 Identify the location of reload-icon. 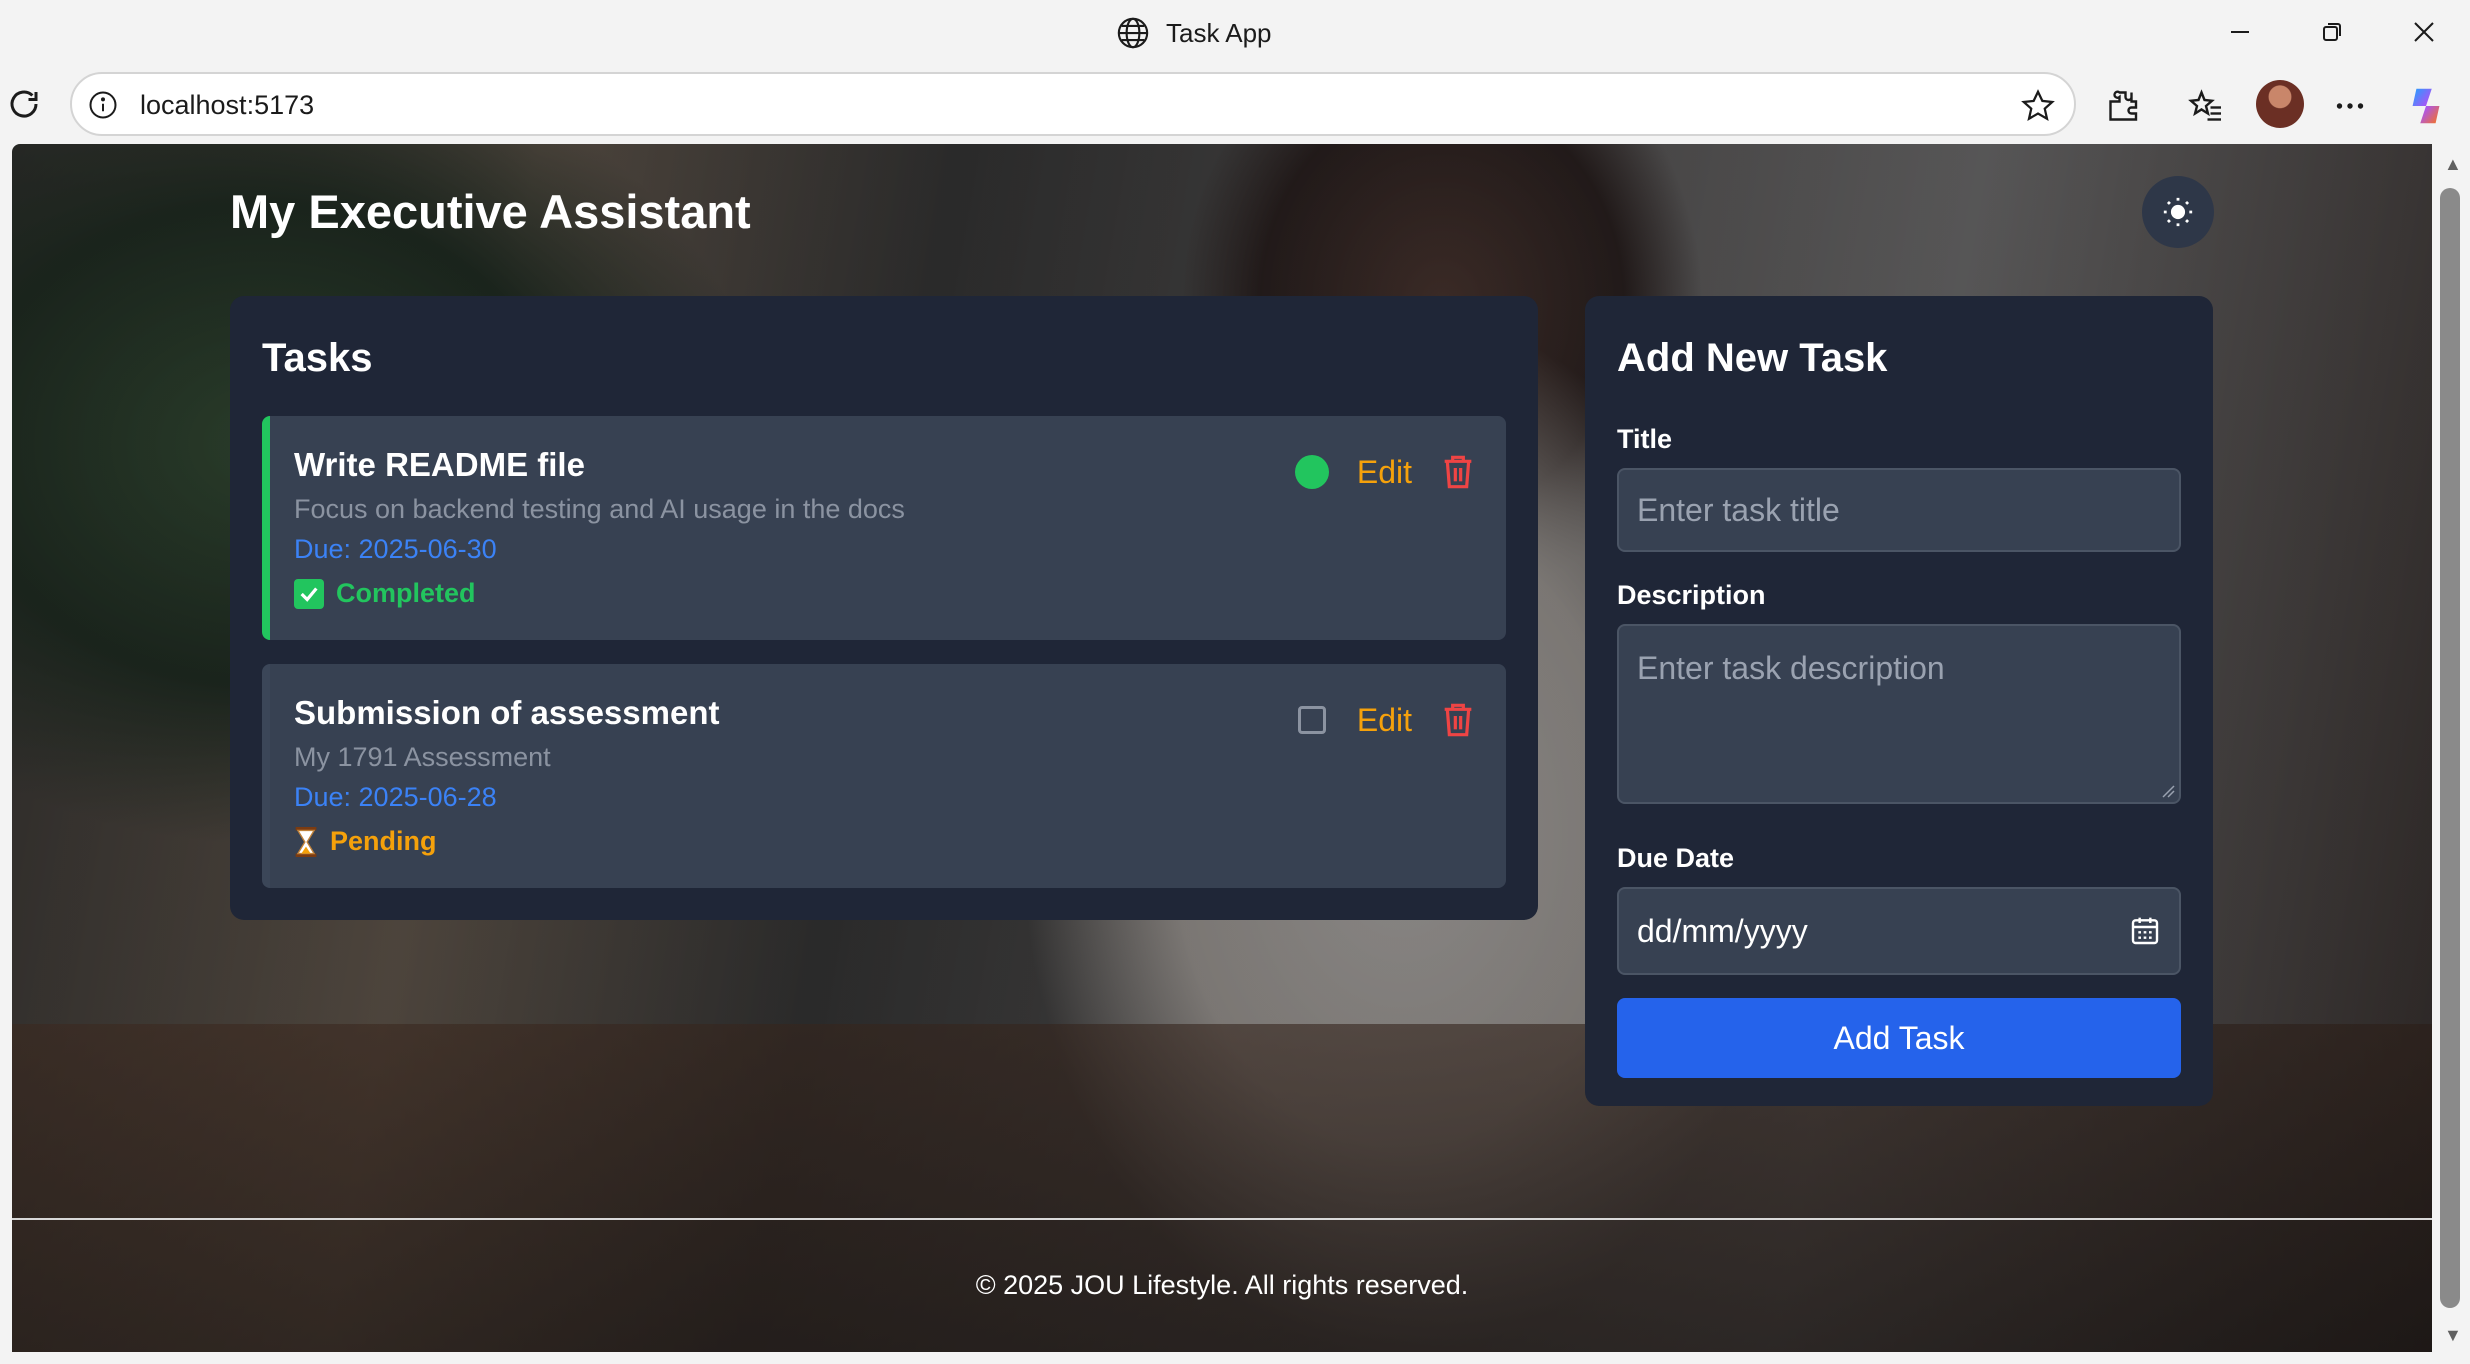
(24, 104).